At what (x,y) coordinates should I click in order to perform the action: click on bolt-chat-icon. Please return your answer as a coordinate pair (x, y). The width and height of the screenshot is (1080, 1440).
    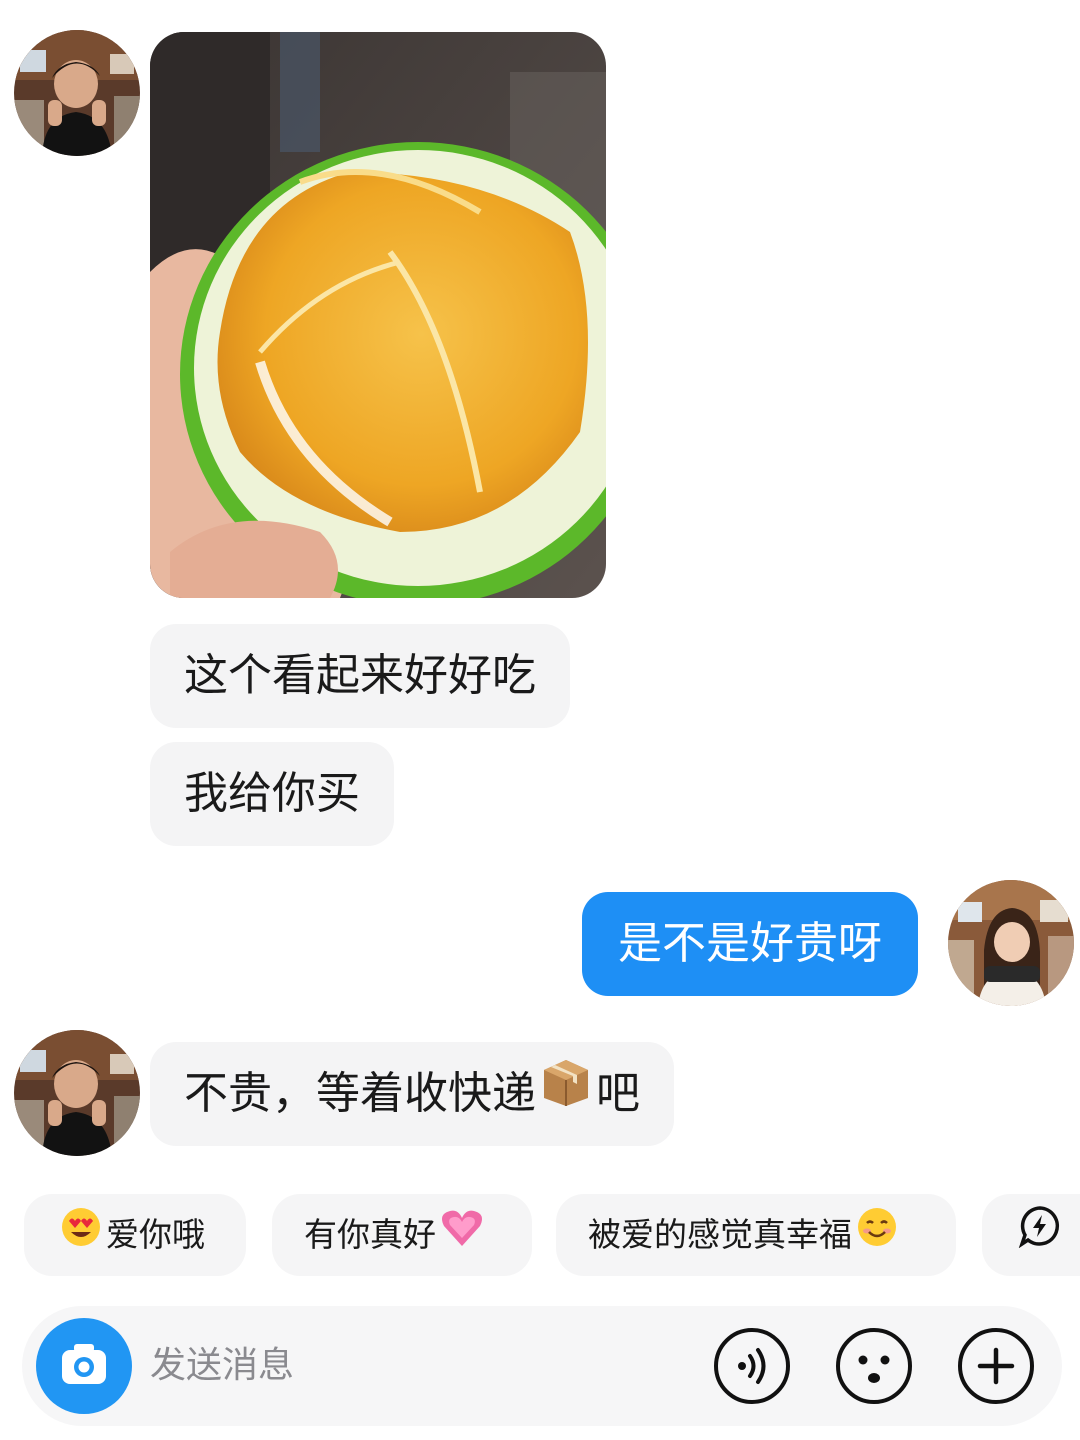
    Looking at the image, I should click on (1040, 1237).